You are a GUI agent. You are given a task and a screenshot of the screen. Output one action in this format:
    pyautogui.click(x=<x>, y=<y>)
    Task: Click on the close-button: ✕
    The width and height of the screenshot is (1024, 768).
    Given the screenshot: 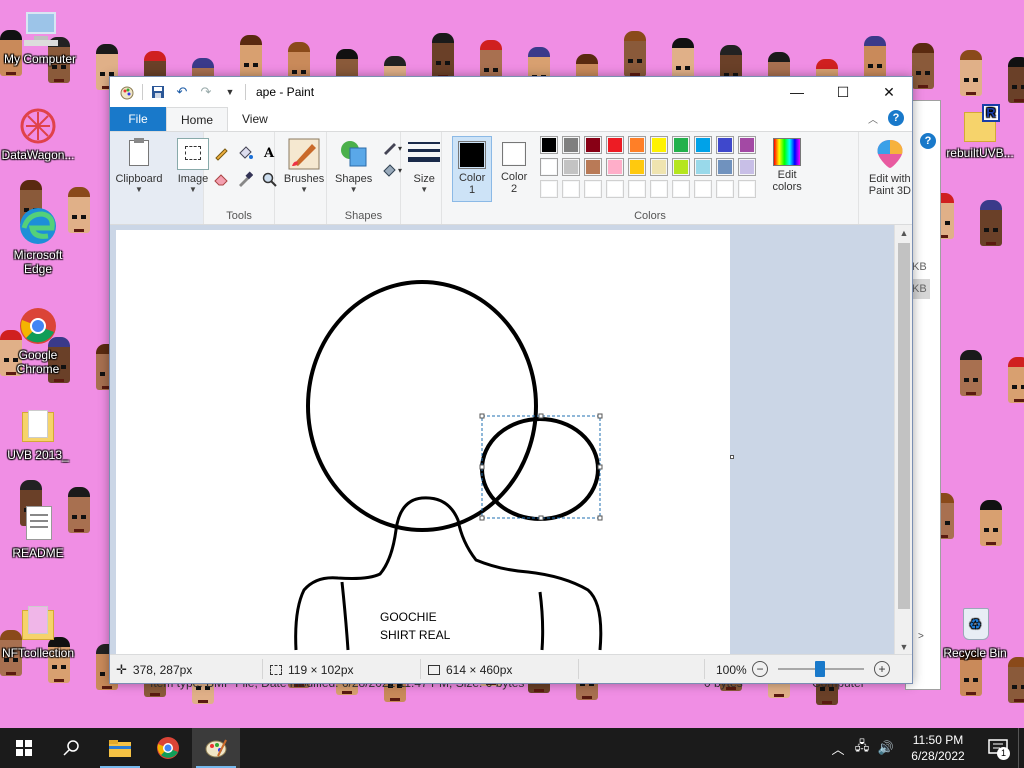 What is the action you would take?
    pyautogui.click(x=889, y=92)
    